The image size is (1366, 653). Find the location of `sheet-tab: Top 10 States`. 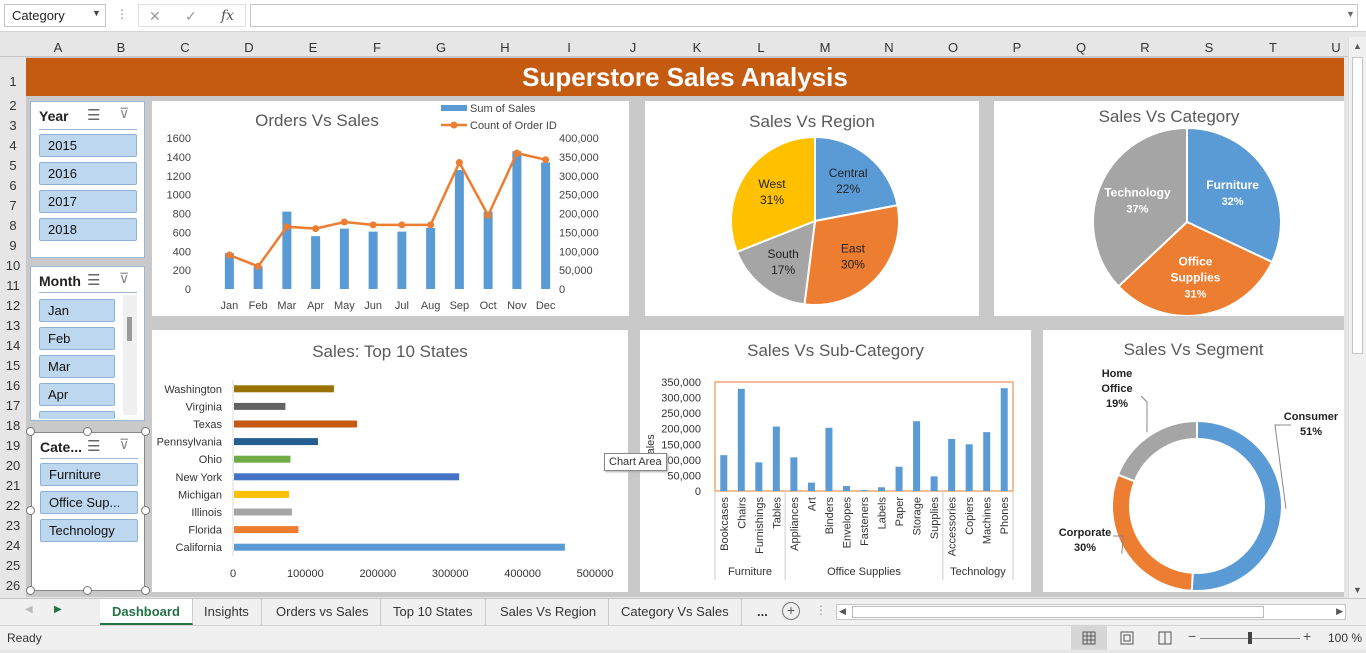

sheet-tab: Top 10 States is located at coordinates (433, 612).